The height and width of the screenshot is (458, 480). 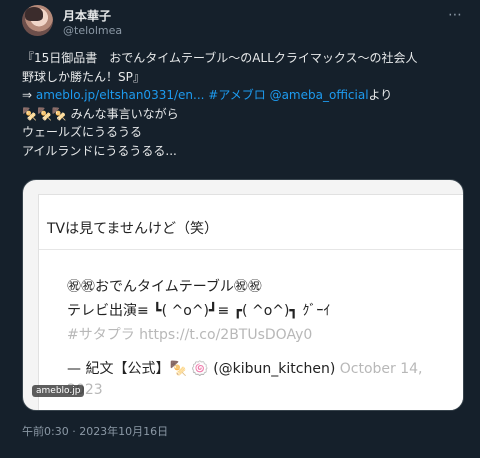 I want to click on tweet-line-5: ウェールズにうるうる, so click(x=82, y=132).